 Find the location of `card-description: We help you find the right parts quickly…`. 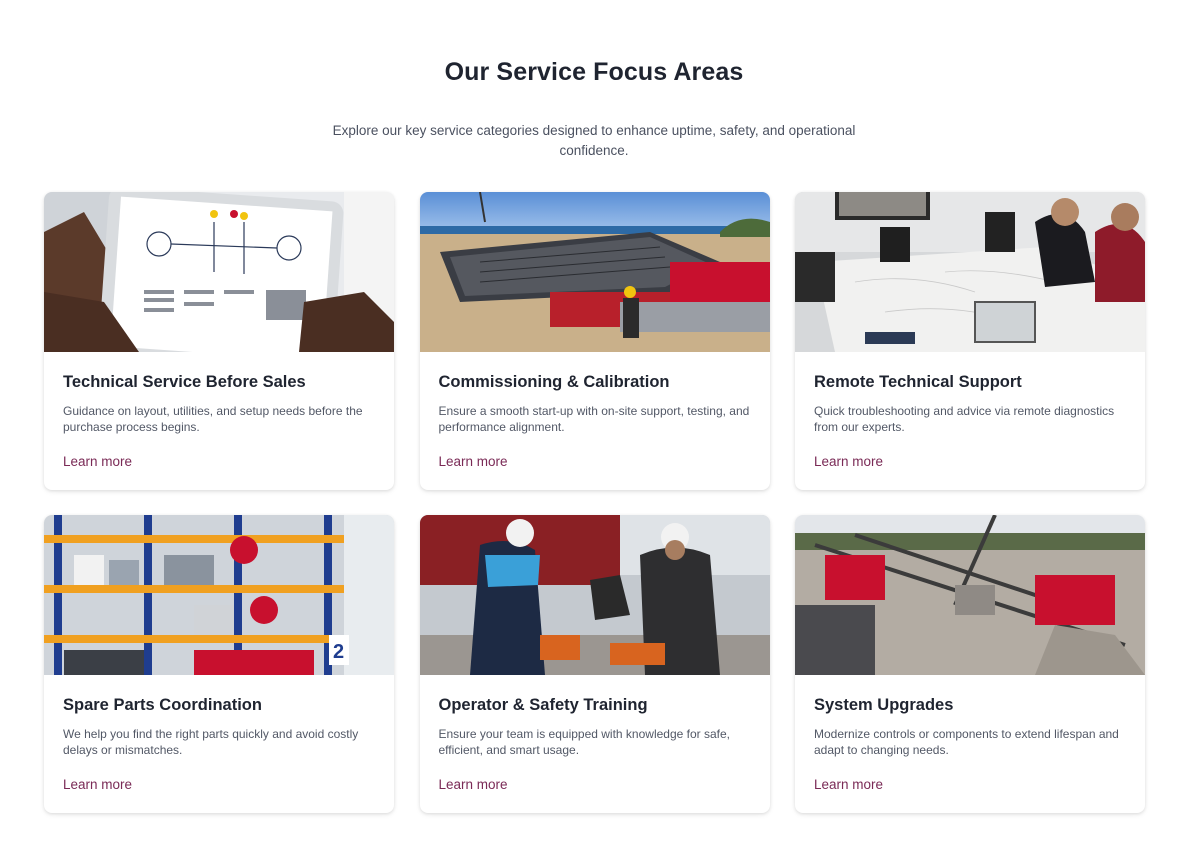

card-description: We help you find the right parts quickly… is located at coordinates (211, 742).